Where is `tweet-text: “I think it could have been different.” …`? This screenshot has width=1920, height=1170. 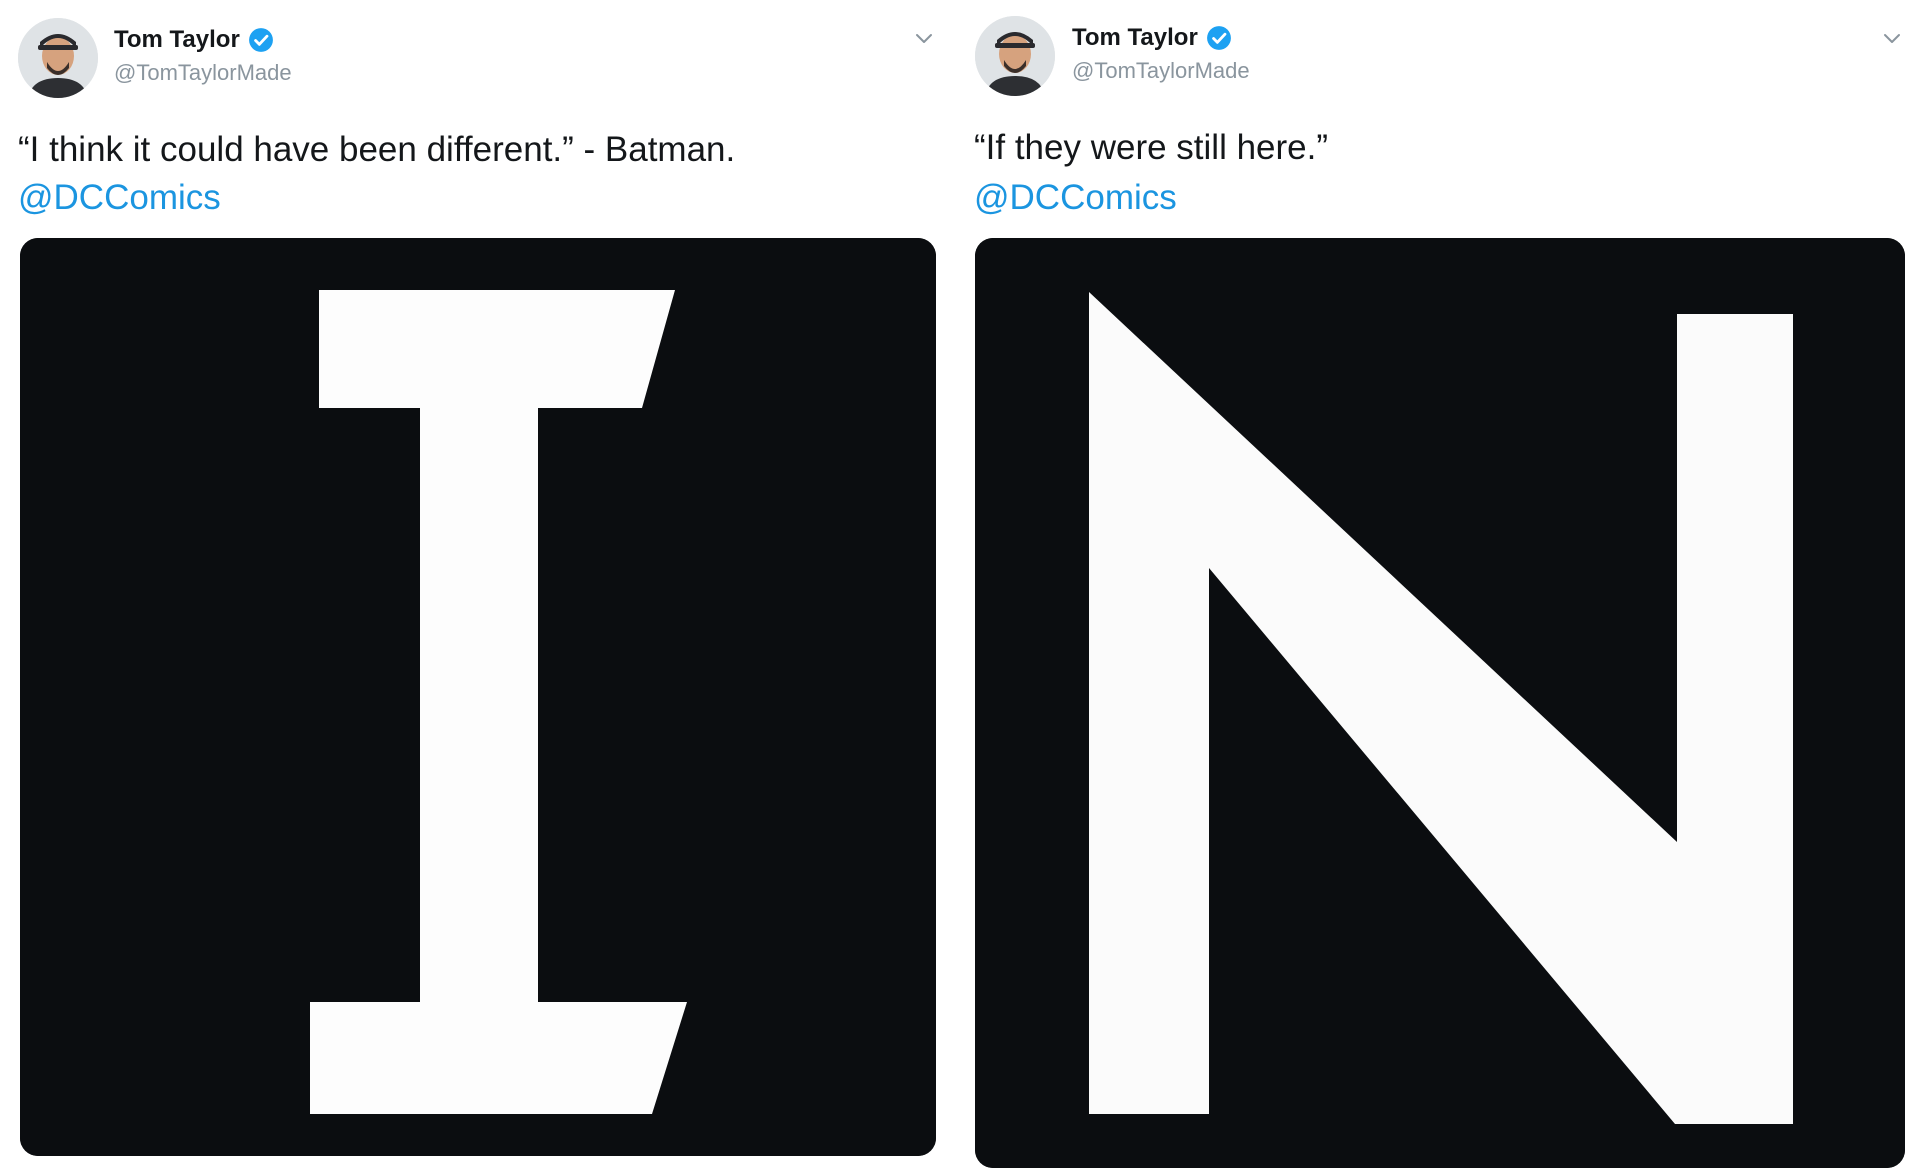 tweet-text: “I think it could have been different.” … is located at coordinates (377, 149).